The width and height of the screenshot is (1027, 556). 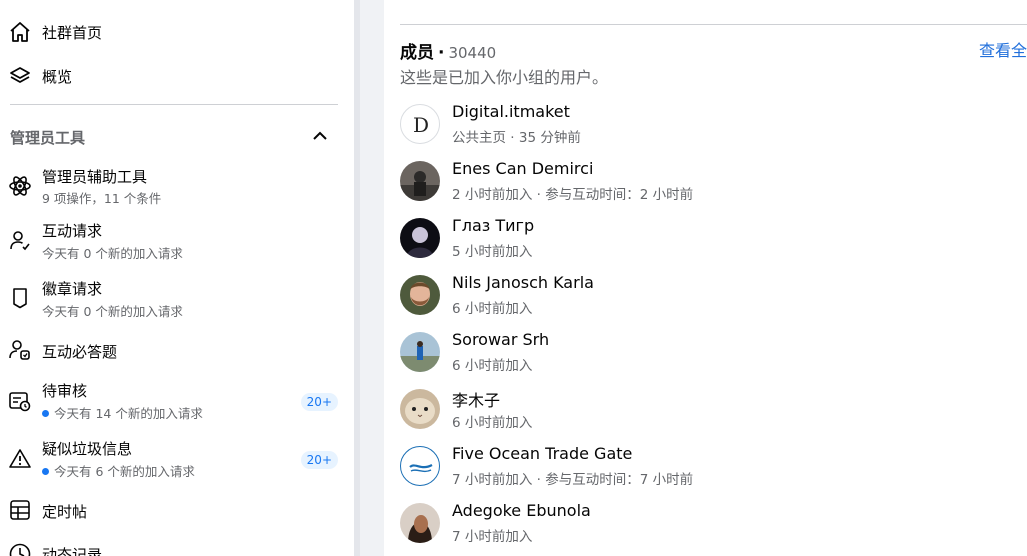 What do you see at coordinates (177, 32) in the screenshot?
I see `sidebar-item-home: 社群首页` at bounding box center [177, 32].